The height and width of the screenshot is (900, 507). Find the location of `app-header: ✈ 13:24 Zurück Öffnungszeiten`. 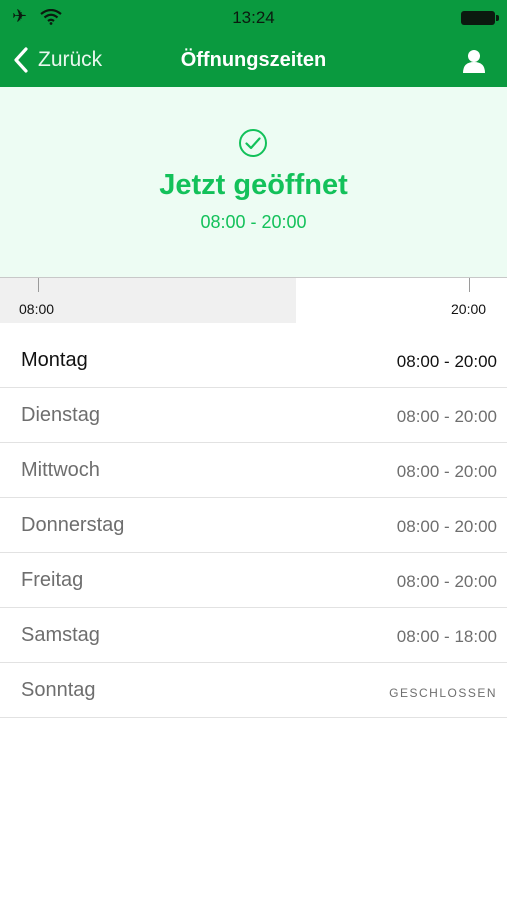

app-header: ✈ 13:24 Zurück Öffnungszeiten is located at coordinates (253, 43).